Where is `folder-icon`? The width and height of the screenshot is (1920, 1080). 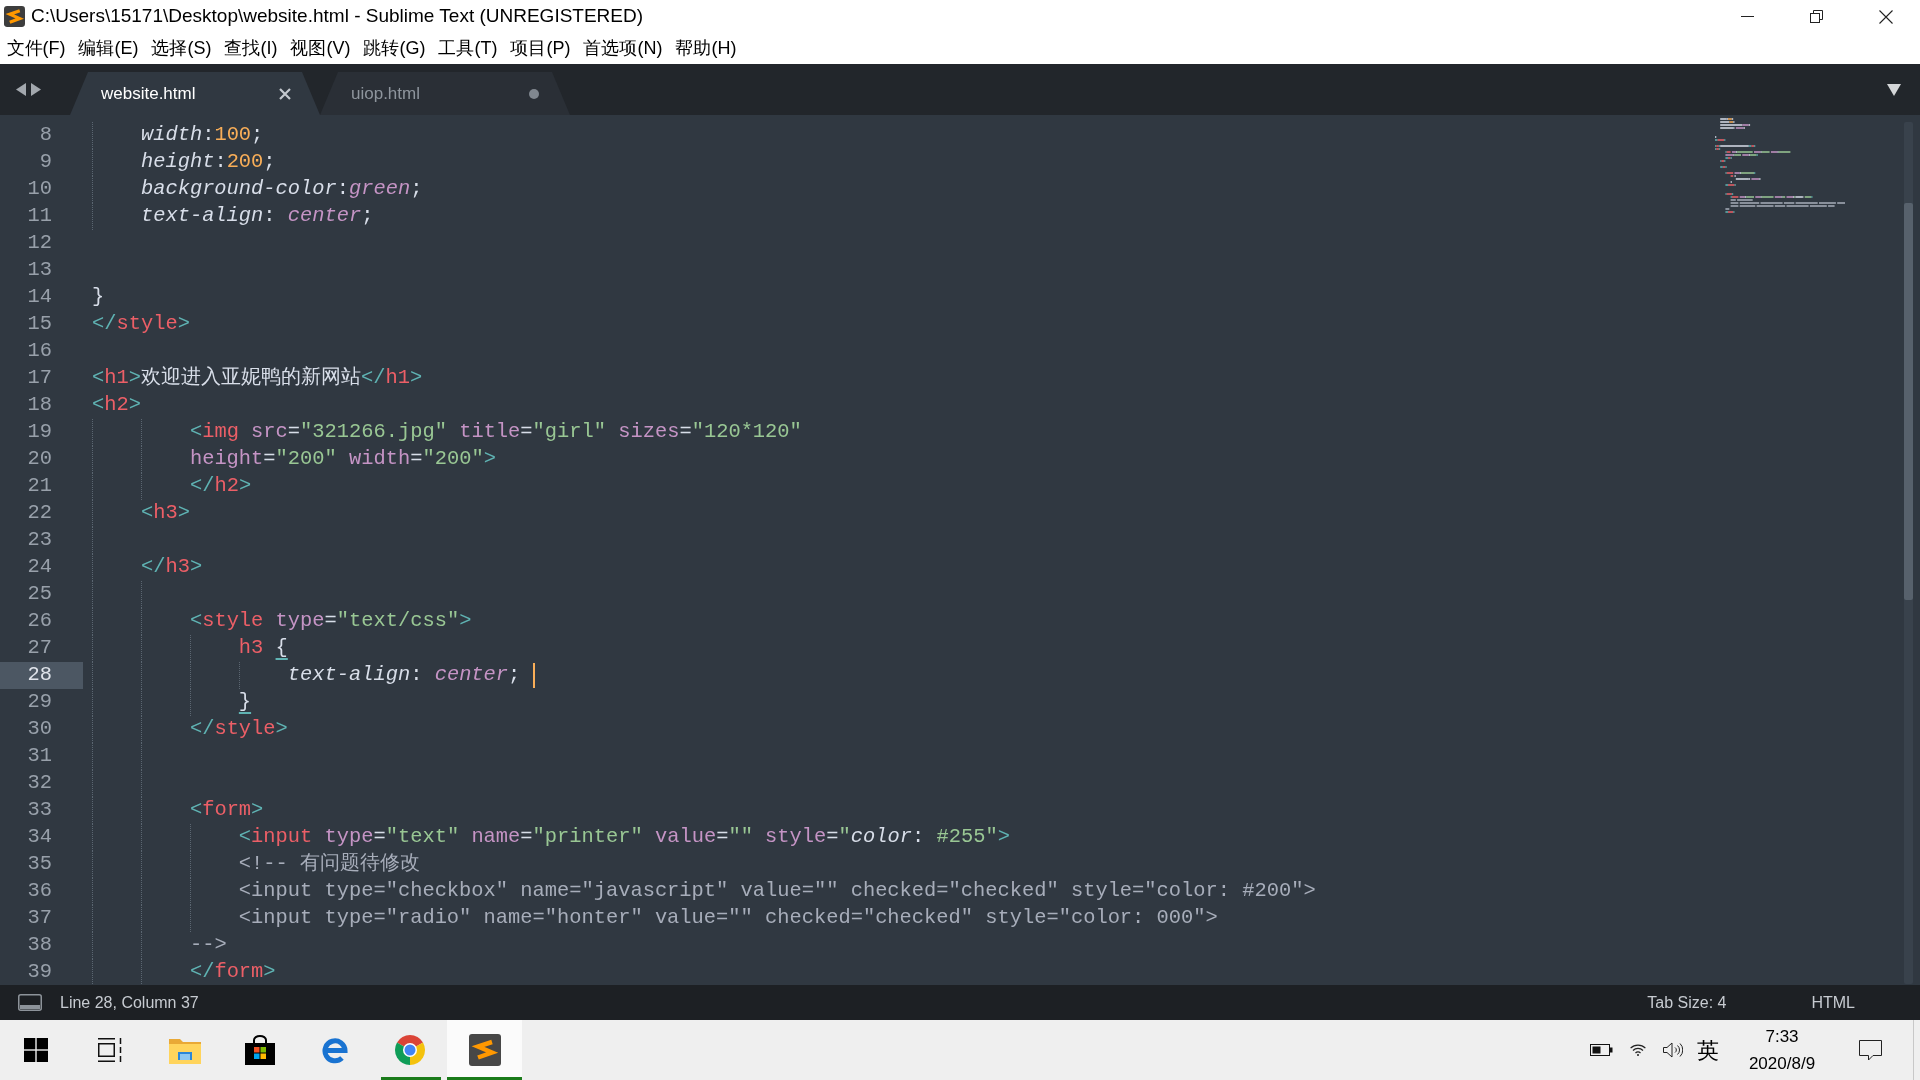 folder-icon is located at coordinates (184, 1050).